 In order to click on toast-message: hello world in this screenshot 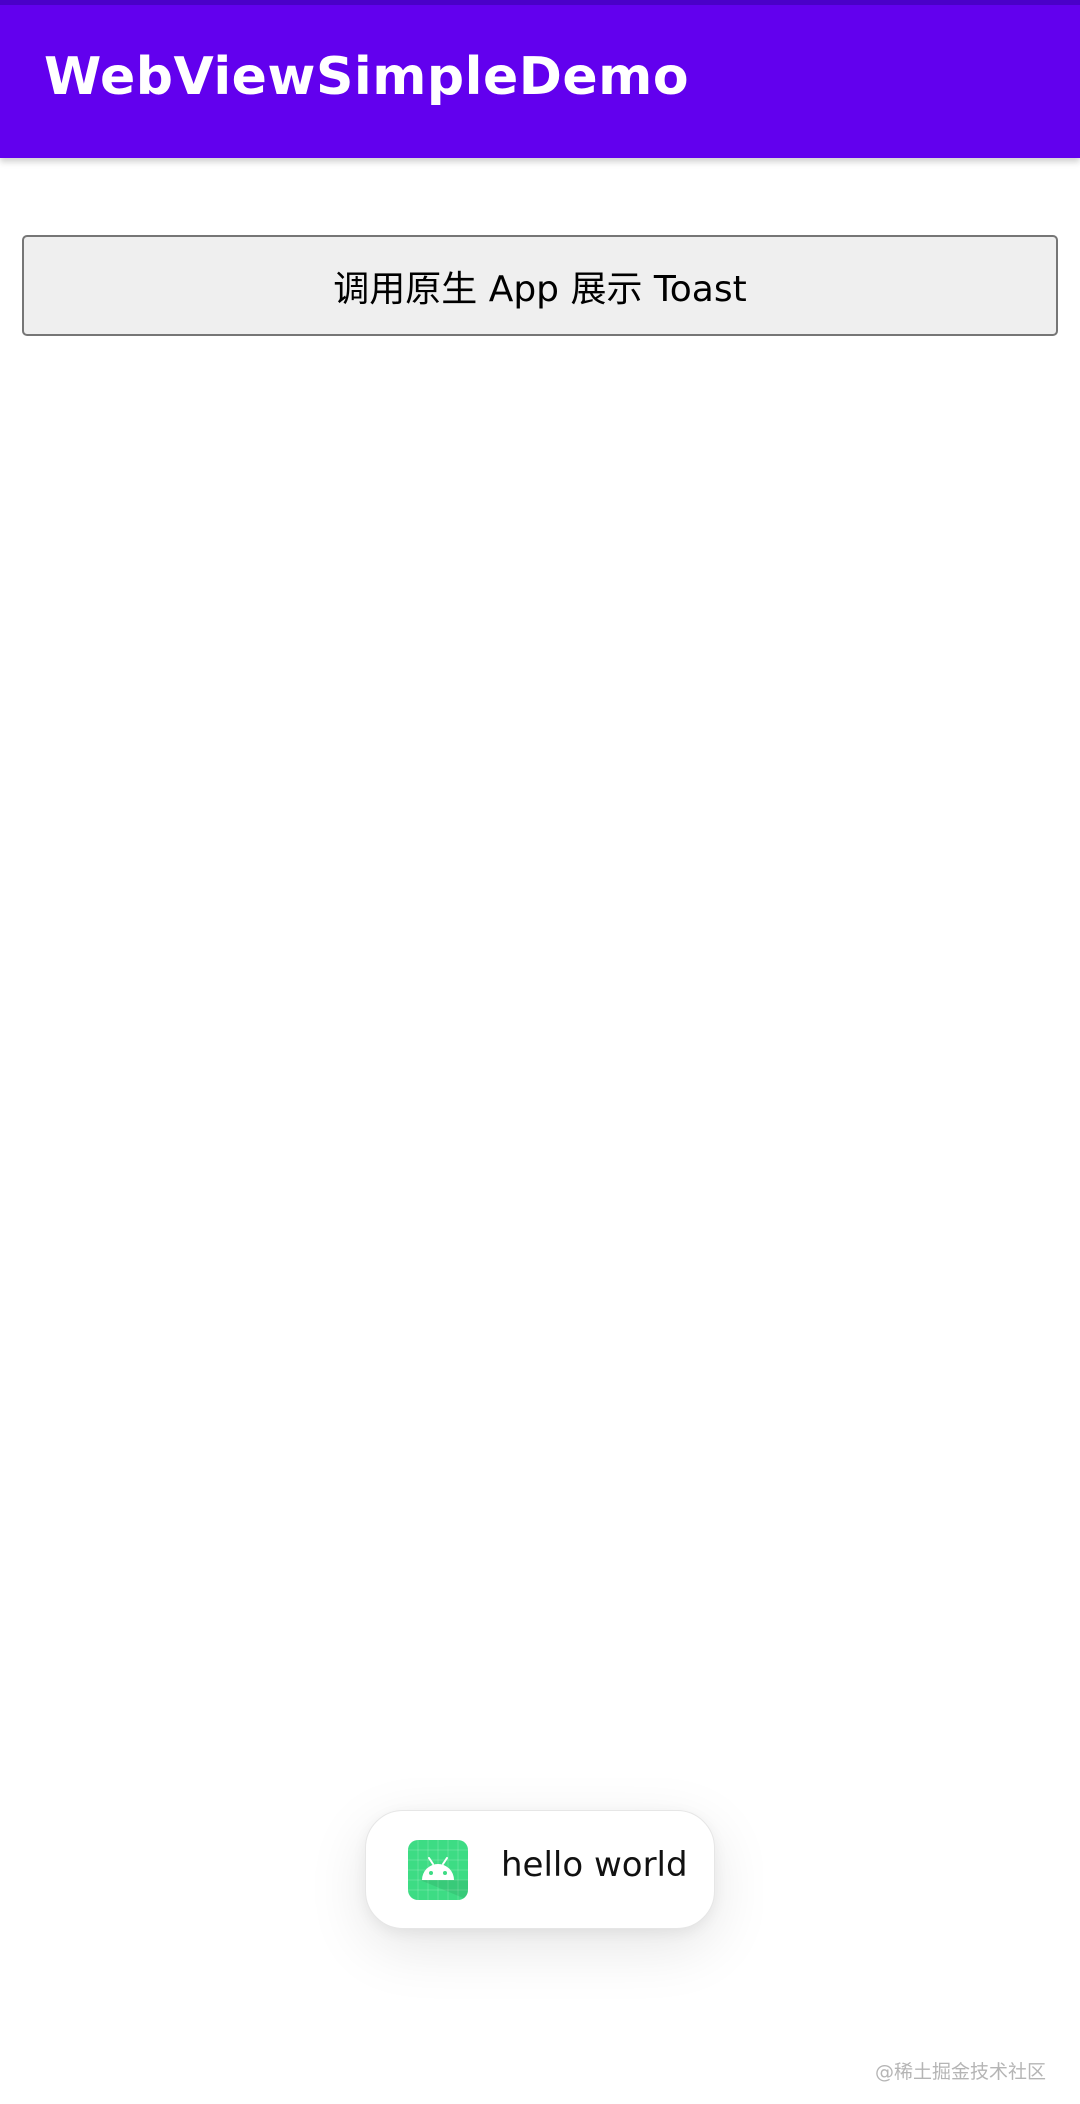, I will do `click(594, 1865)`.